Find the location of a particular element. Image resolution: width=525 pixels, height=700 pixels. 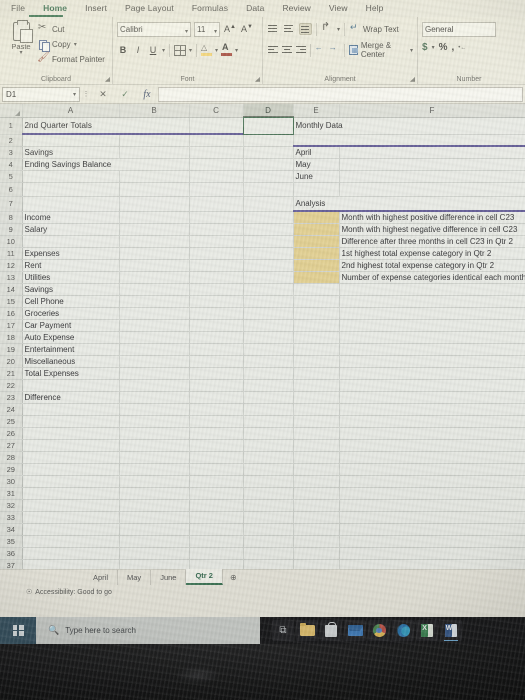

word-icon is located at coordinates (451, 630).